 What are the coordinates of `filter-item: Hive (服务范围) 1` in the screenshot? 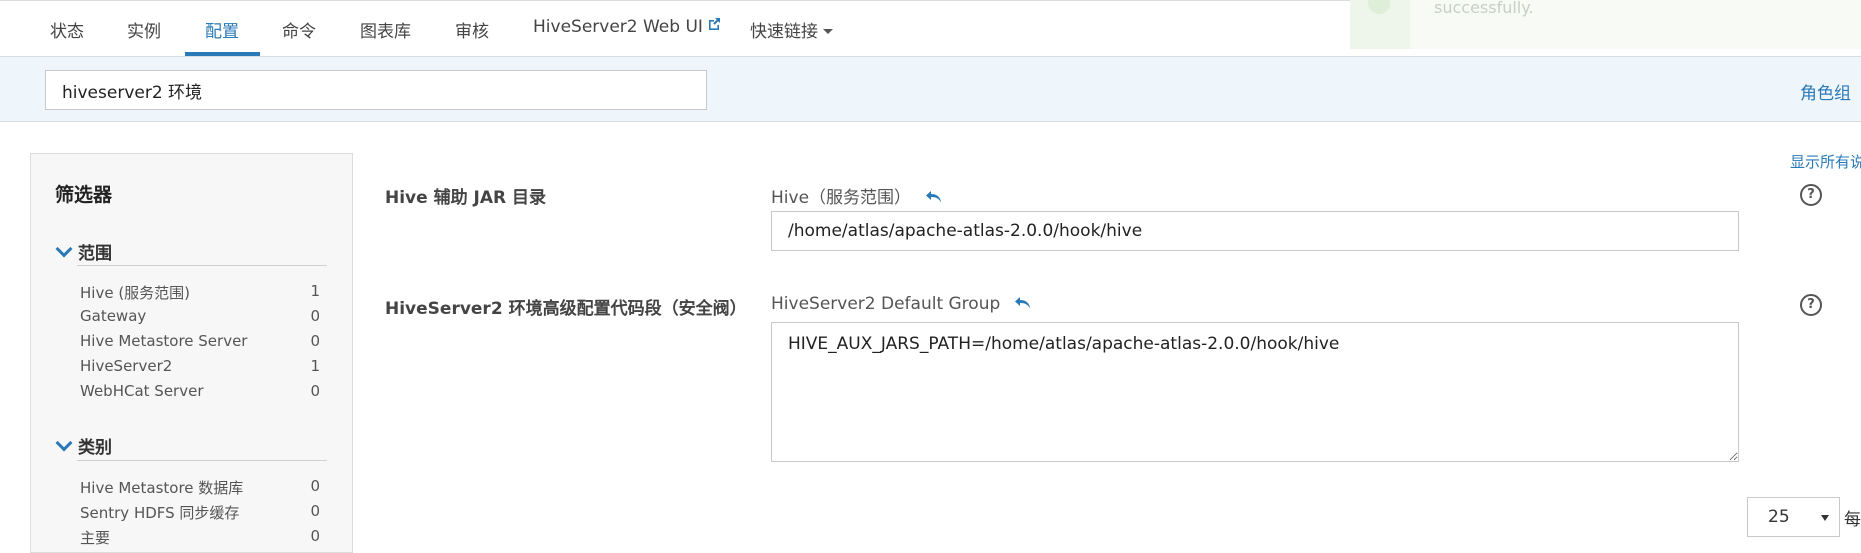 It's located at (200, 292).